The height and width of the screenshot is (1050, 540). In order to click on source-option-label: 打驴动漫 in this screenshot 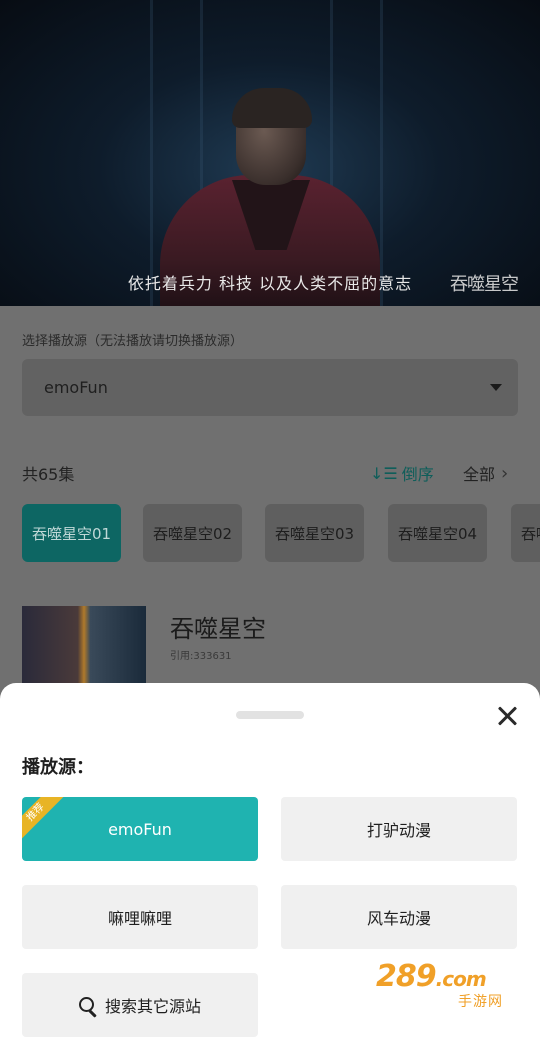, I will do `click(398, 830)`.